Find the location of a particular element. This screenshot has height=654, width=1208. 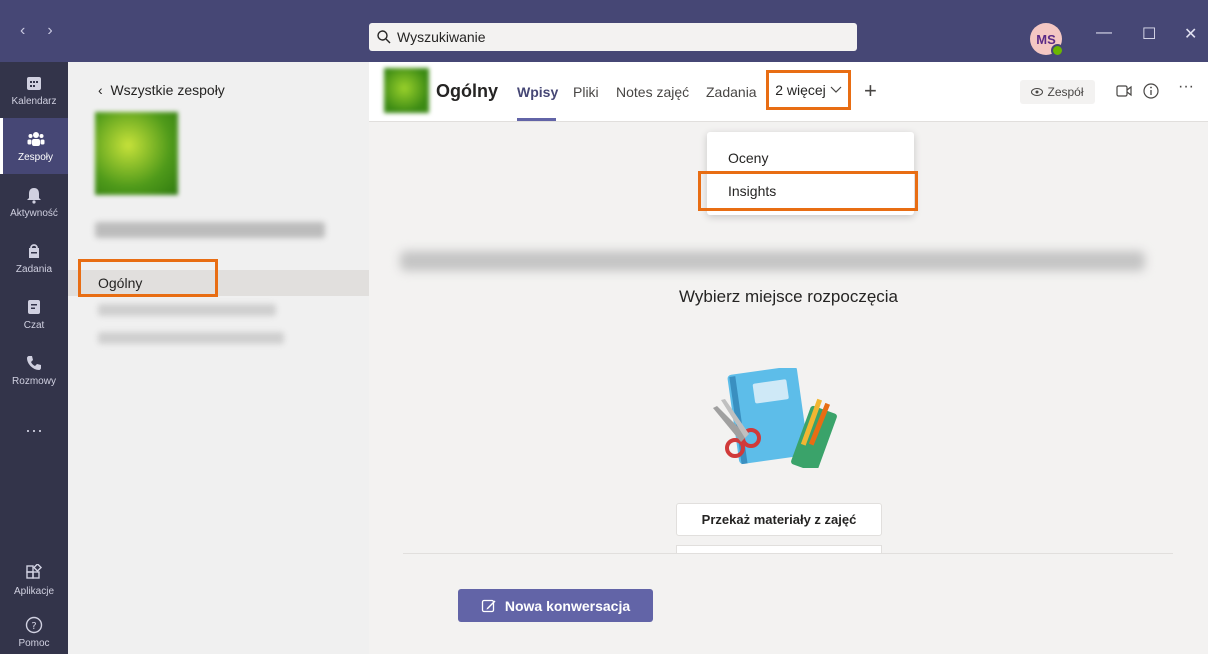

content-divider is located at coordinates (788, 553).